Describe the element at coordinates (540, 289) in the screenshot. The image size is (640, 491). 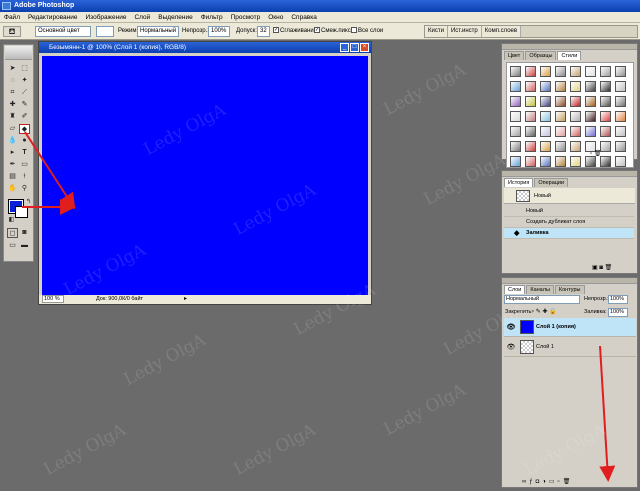
I see `tab-channels: Каналы` at that location.